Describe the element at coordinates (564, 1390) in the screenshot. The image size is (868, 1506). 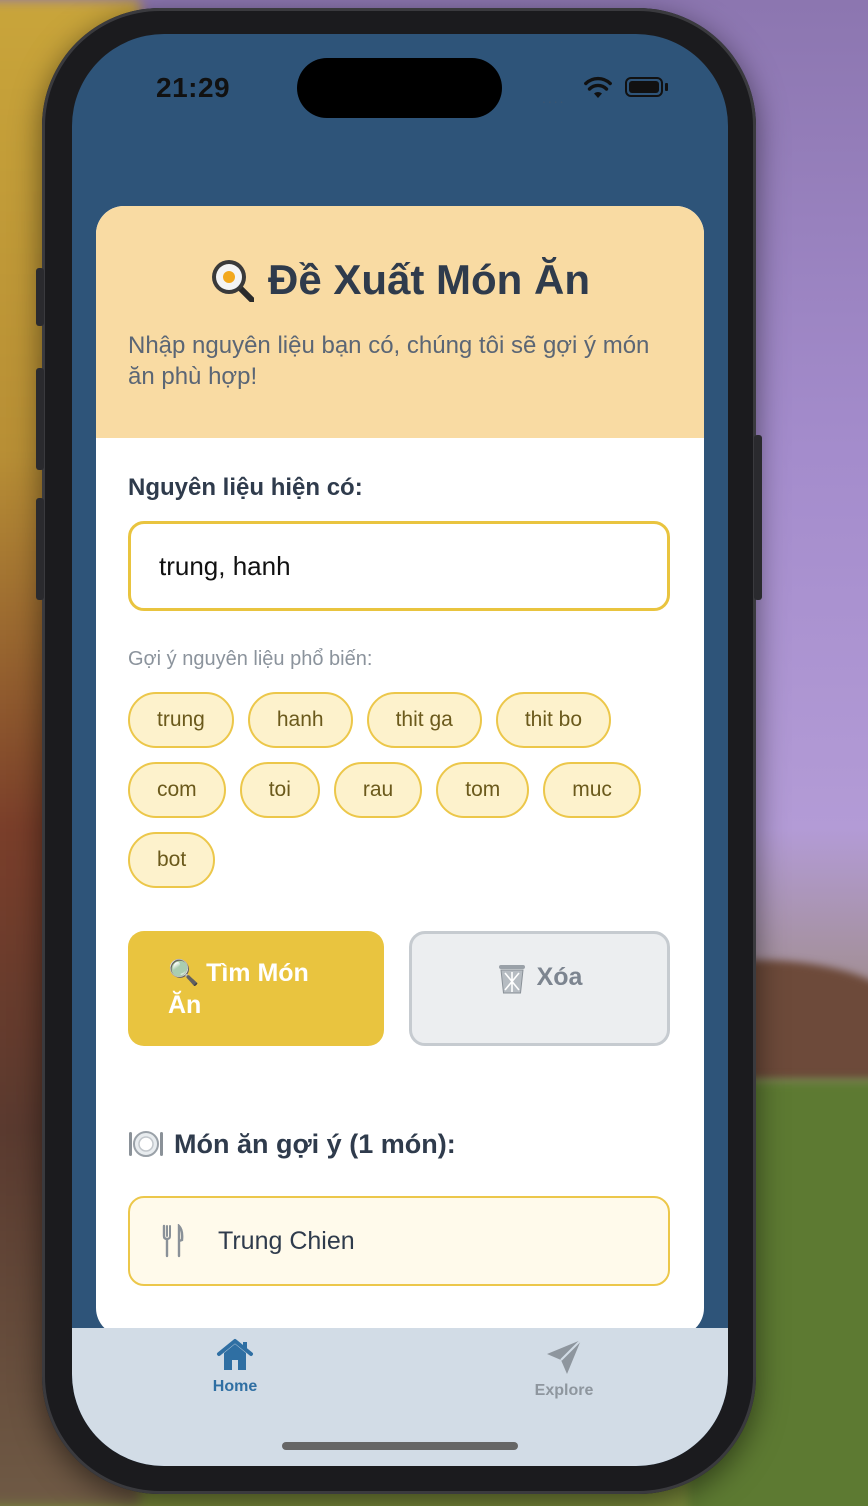
I see `tab-explore-label: Explore` at that location.